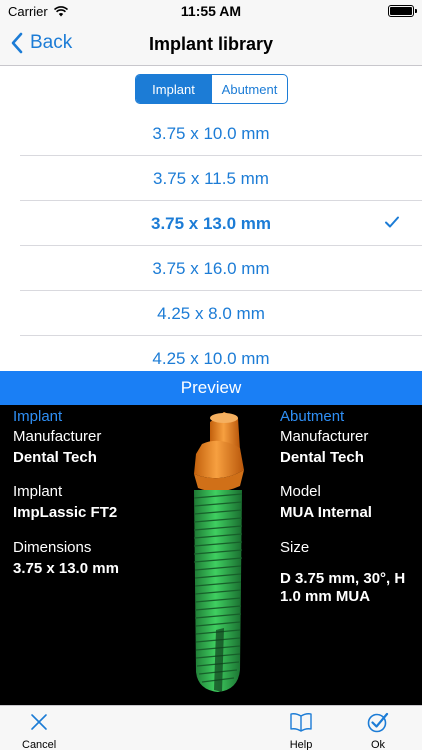 This screenshot has height=750, width=422. What do you see at coordinates (173, 89) in the screenshot?
I see `segment-implant: Implant` at bounding box center [173, 89].